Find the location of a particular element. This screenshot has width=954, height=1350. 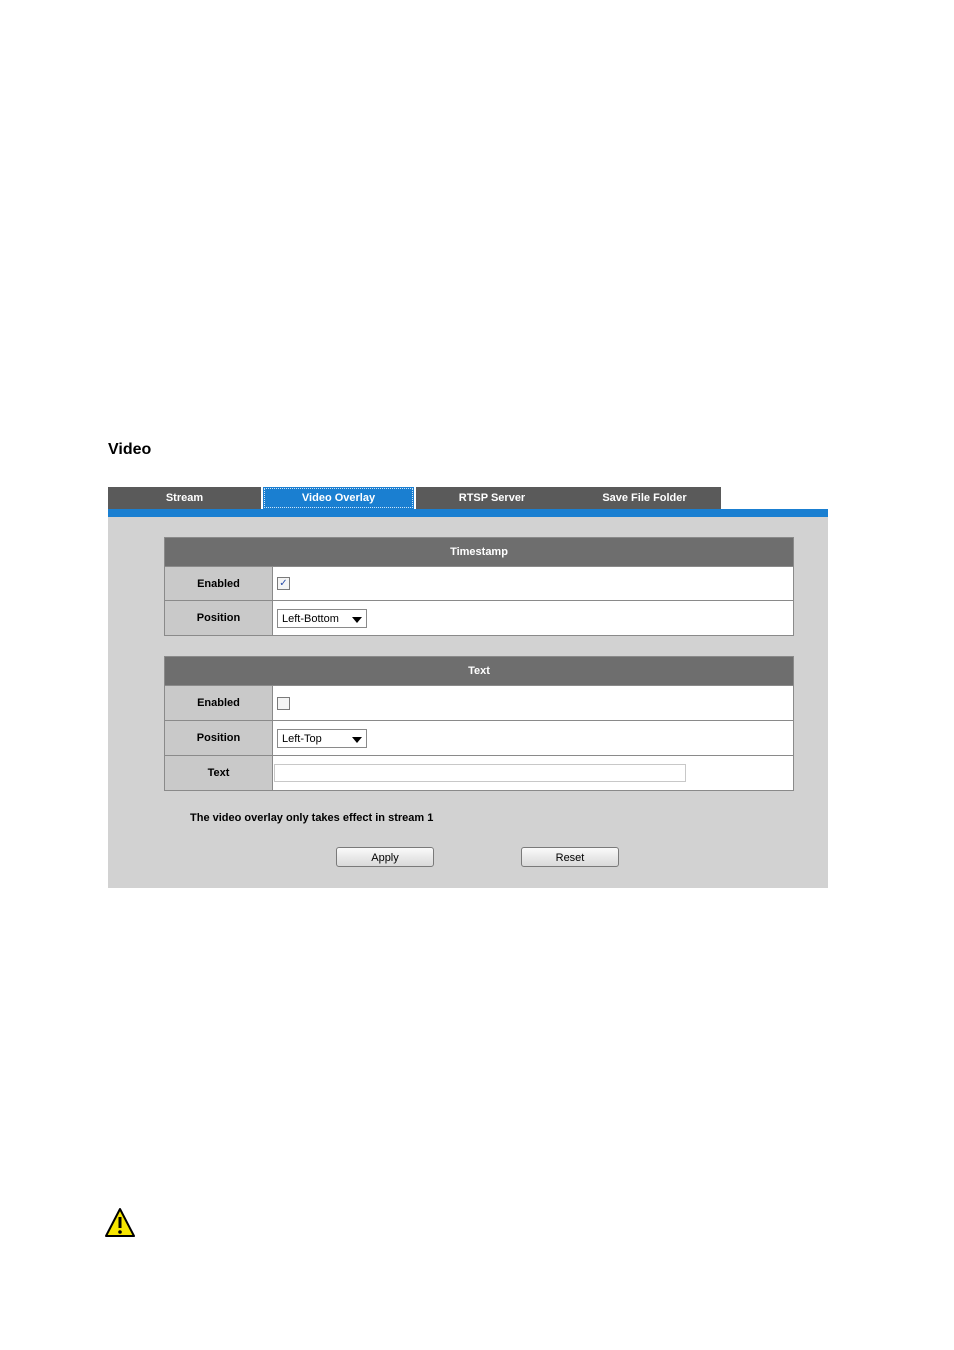

text-position-select: Left-Top is located at coordinates (322, 738).